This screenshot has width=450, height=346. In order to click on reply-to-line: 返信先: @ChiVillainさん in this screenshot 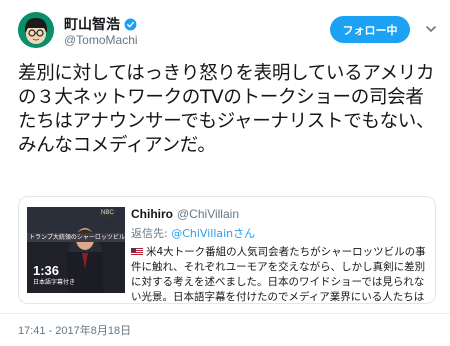, I will do `click(193, 233)`.